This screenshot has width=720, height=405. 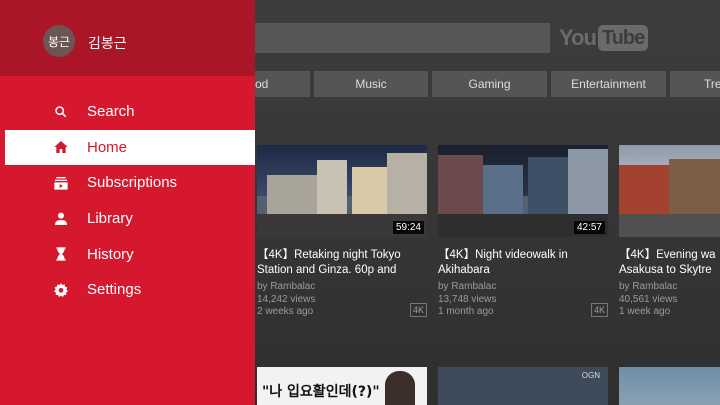 What do you see at coordinates (608, 84) in the screenshot?
I see `chip-entertainment: Entertainment` at bounding box center [608, 84].